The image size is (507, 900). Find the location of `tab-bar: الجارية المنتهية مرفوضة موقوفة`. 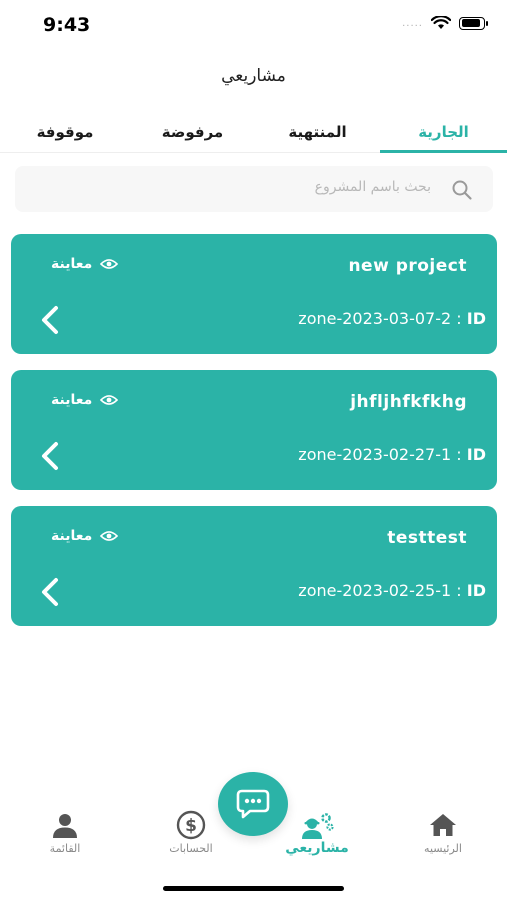

tab-bar: الجارية المنتهية مرفوضة موقوفة is located at coordinates (253, 132).